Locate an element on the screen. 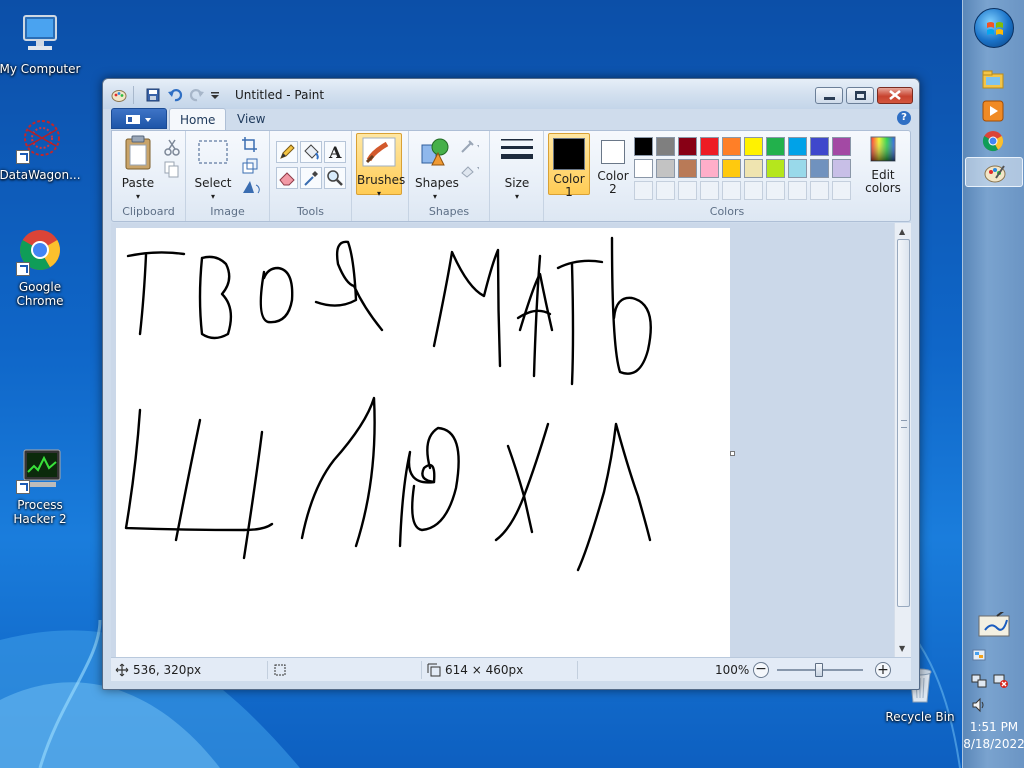 This screenshot has height=768, width=1024. vertical-scroll-thumb is located at coordinates (903, 423).